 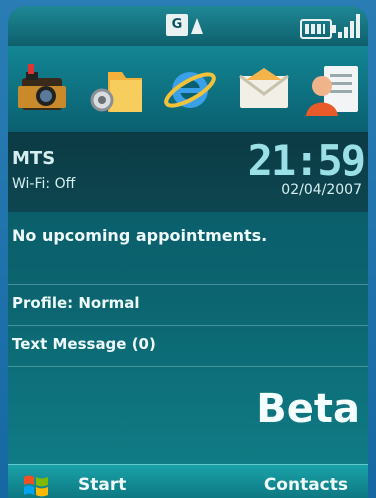 What do you see at coordinates (308, 409) in the screenshot?
I see `beta-watermark: Beta` at bounding box center [308, 409].